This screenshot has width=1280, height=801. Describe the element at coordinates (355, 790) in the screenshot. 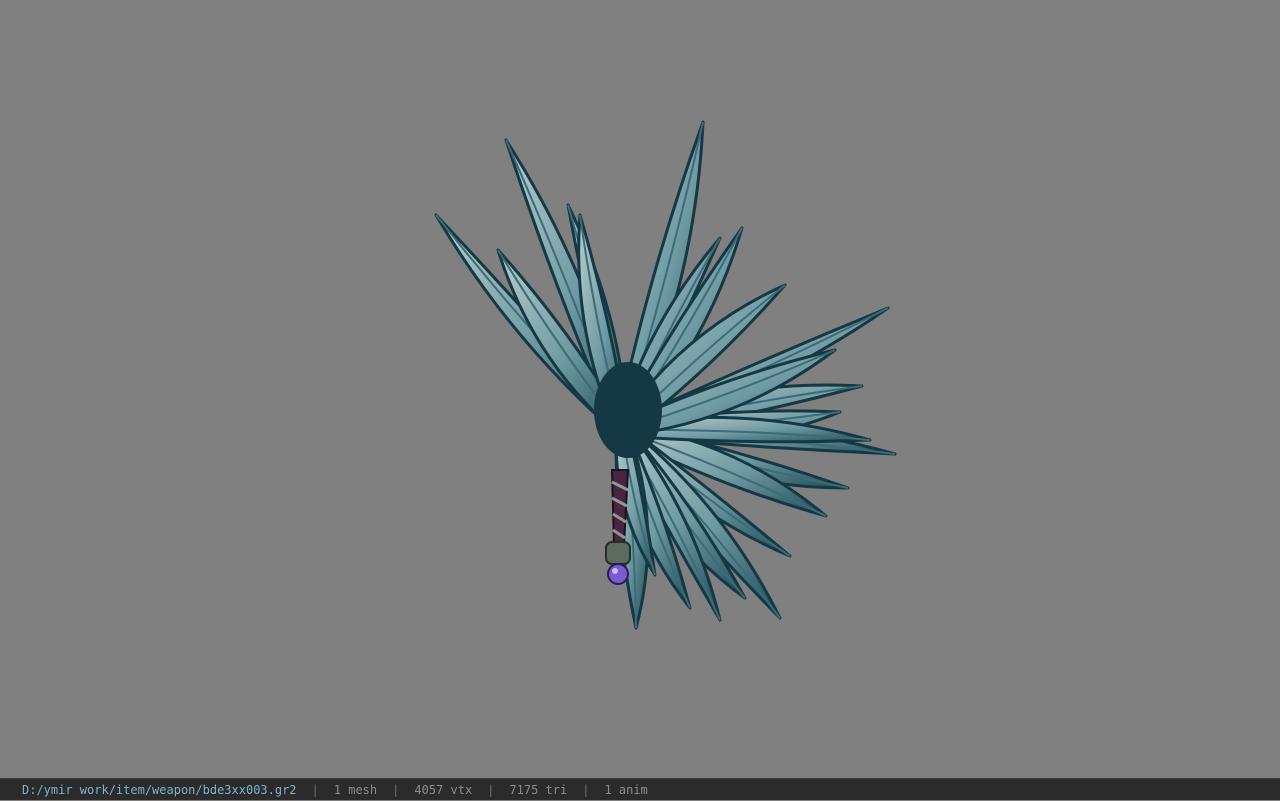

I see `mesh-count: 1 mesh` at that location.